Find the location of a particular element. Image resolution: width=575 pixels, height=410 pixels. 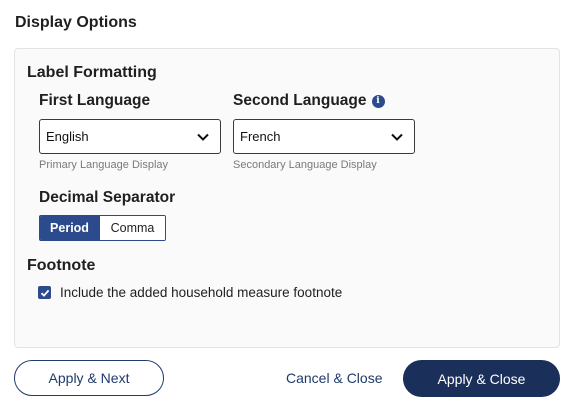

second-language-label: Second Language i is located at coordinates (309, 101).